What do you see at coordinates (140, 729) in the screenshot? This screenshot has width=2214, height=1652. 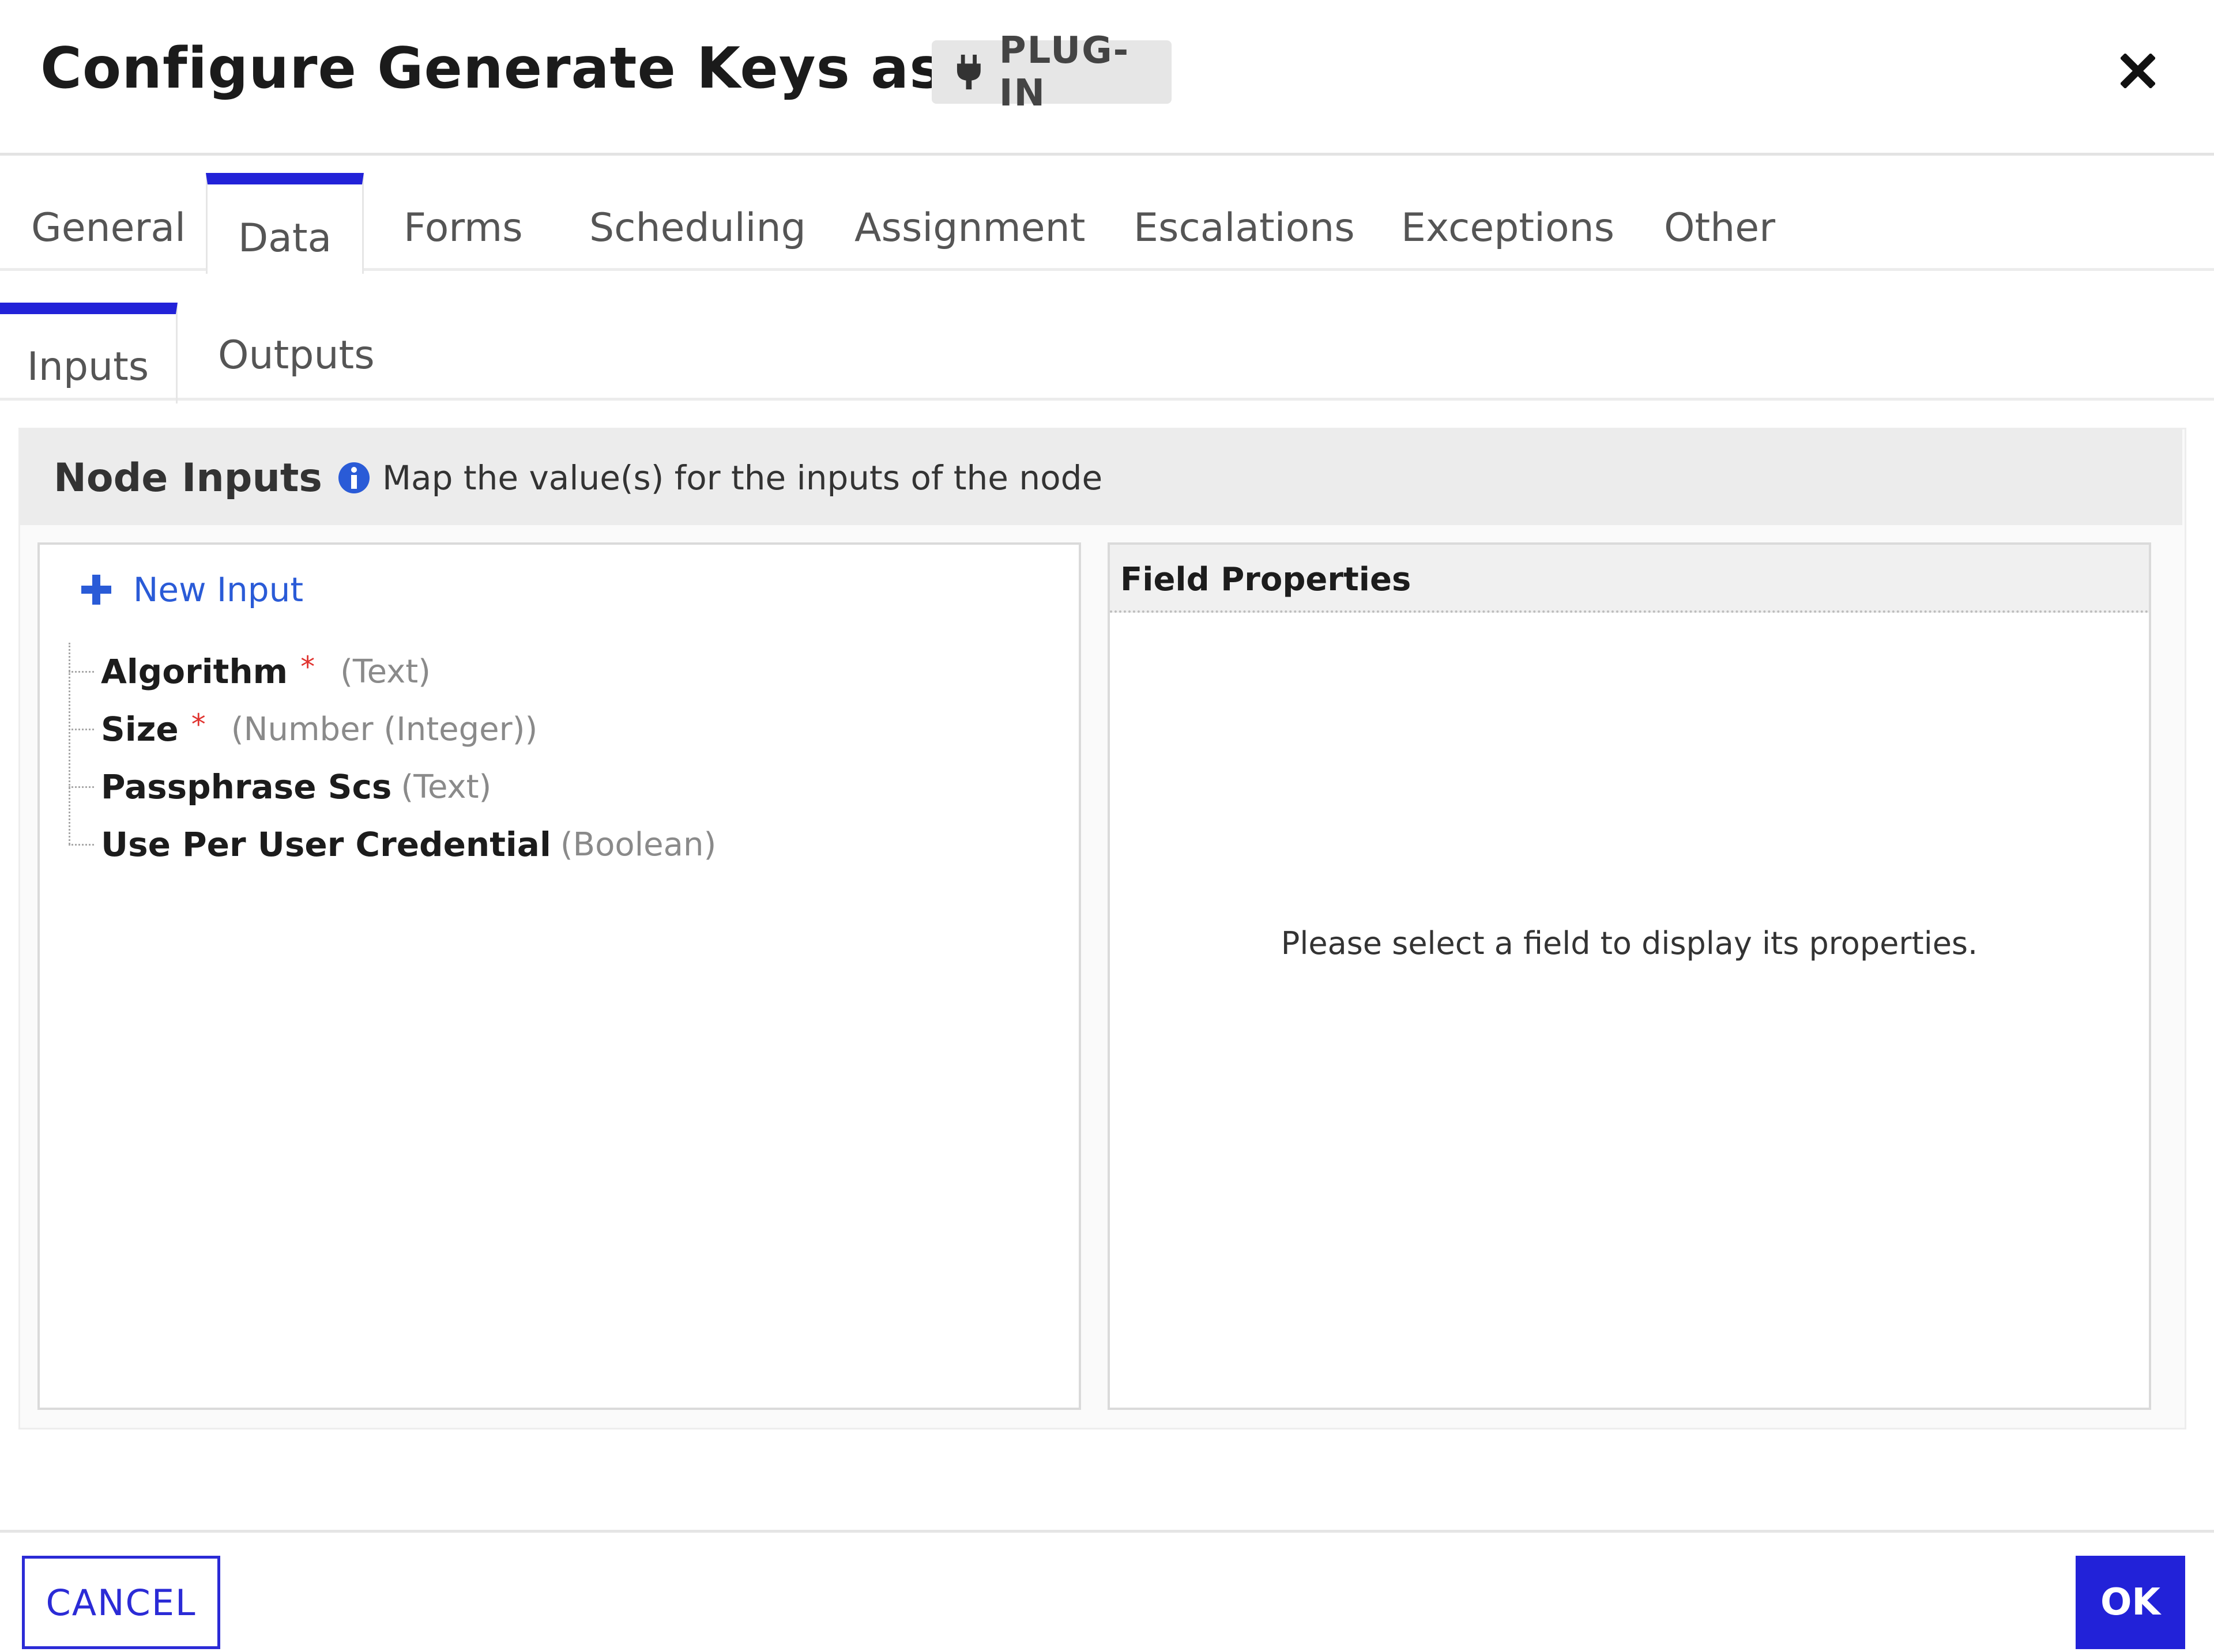 I see `field-name: Size` at bounding box center [140, 729].